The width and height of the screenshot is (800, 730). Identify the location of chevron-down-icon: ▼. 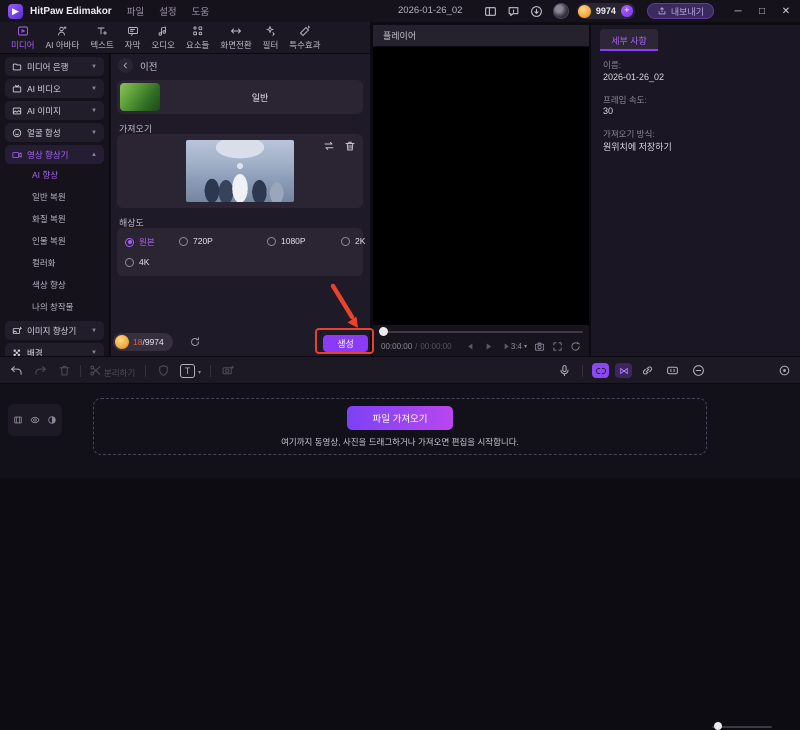
(94, 330).